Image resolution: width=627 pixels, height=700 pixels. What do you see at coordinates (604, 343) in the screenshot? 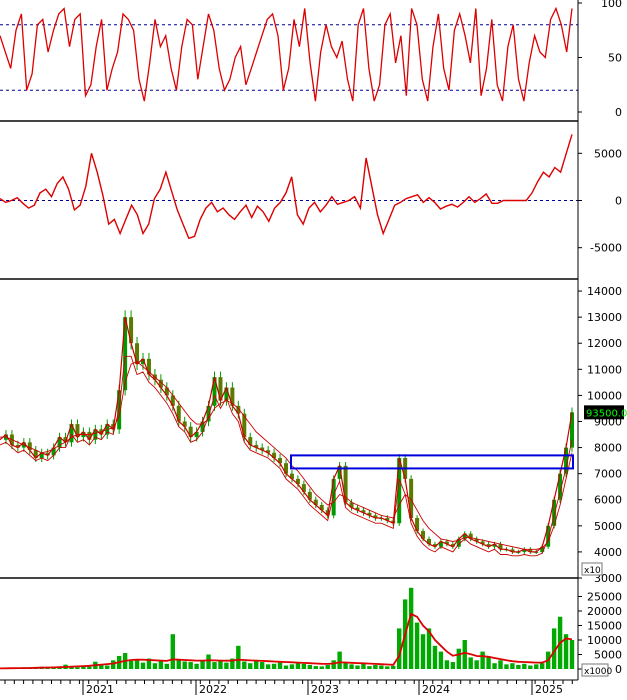
I see `price-y-tick-label: 12000` at bounding box center [604, 343].